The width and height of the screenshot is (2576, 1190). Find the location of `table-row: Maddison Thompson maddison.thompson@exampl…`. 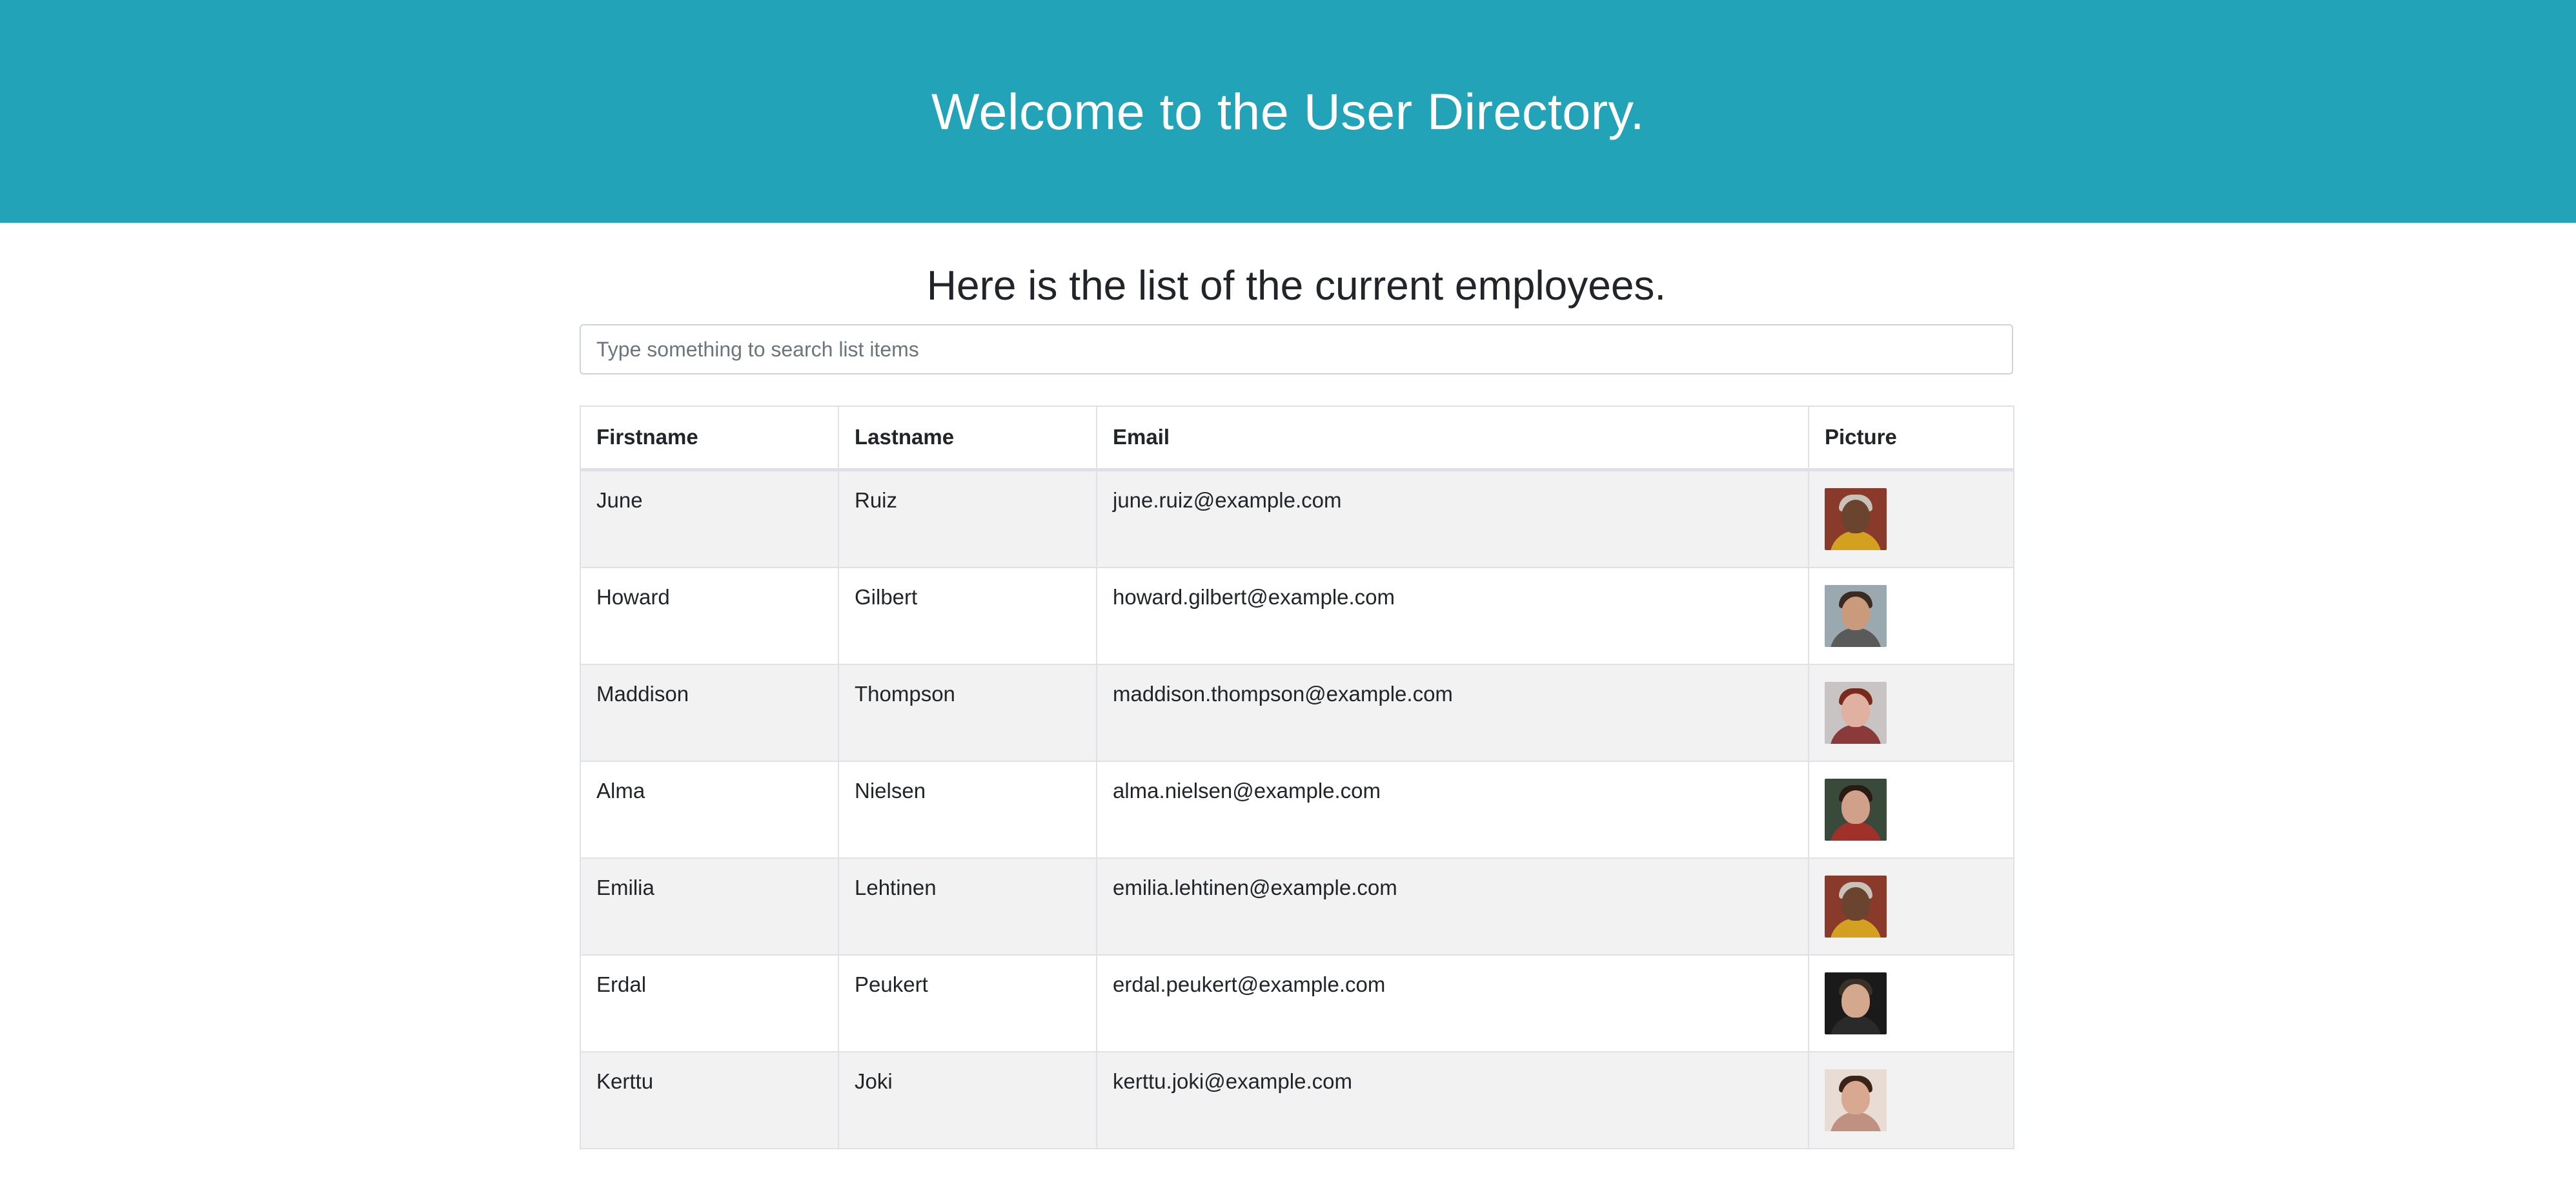

table-row: Maddison Thompson maddison.thompson@exampl… is located at coordinates (1297, 712).